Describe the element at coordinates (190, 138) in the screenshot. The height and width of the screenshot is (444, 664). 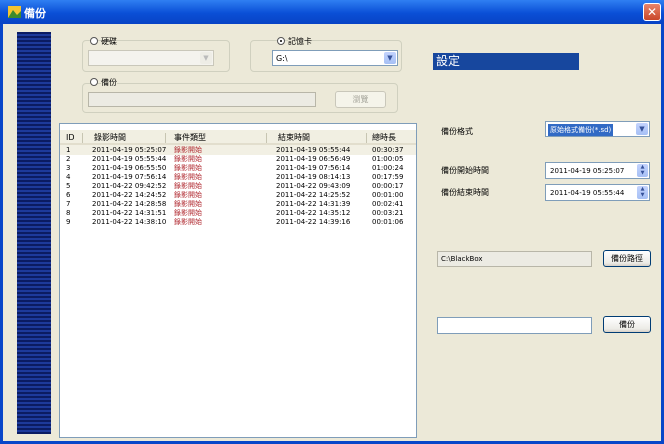
I see `column-header-event-type: 事件類型` at that location.